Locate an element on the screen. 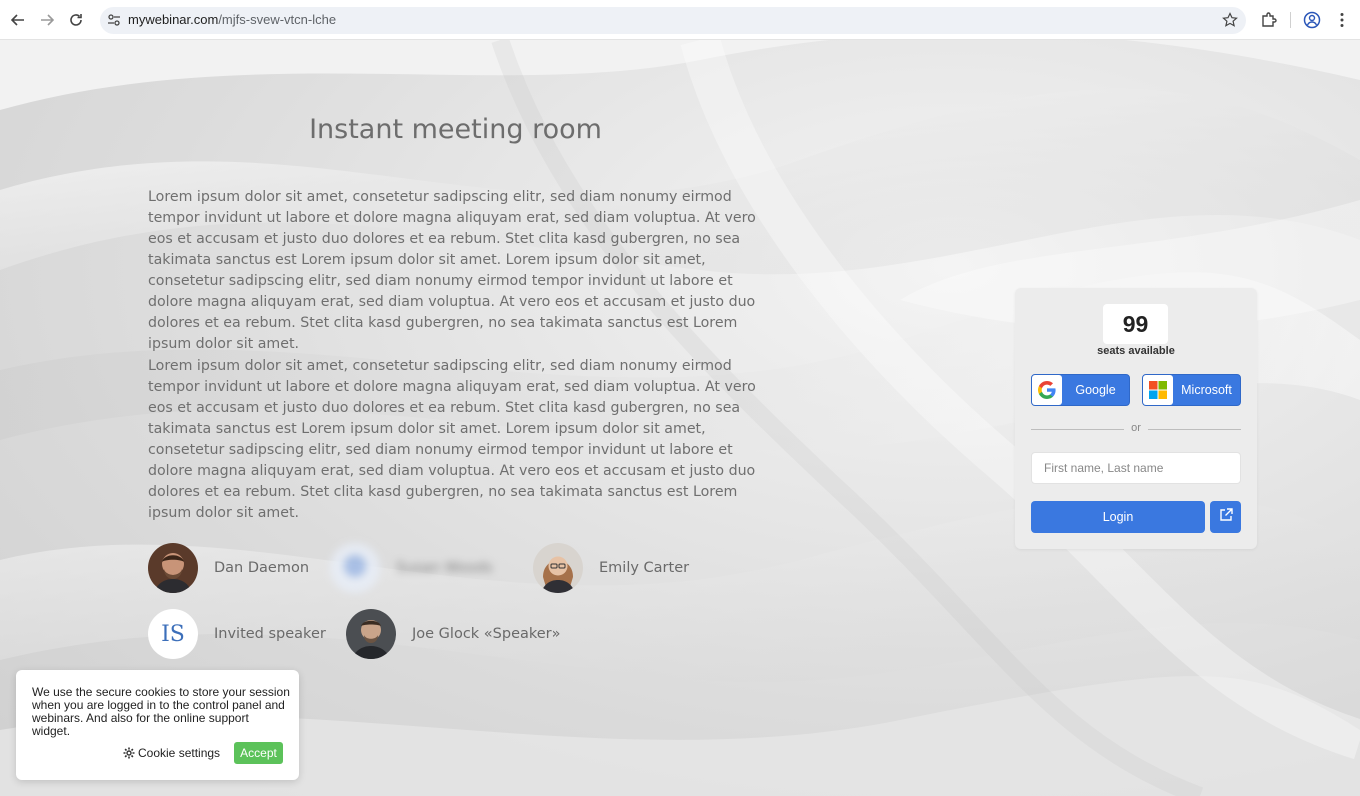  cookie-settings-link: Cookie settings is located at coordinates (171, 753).